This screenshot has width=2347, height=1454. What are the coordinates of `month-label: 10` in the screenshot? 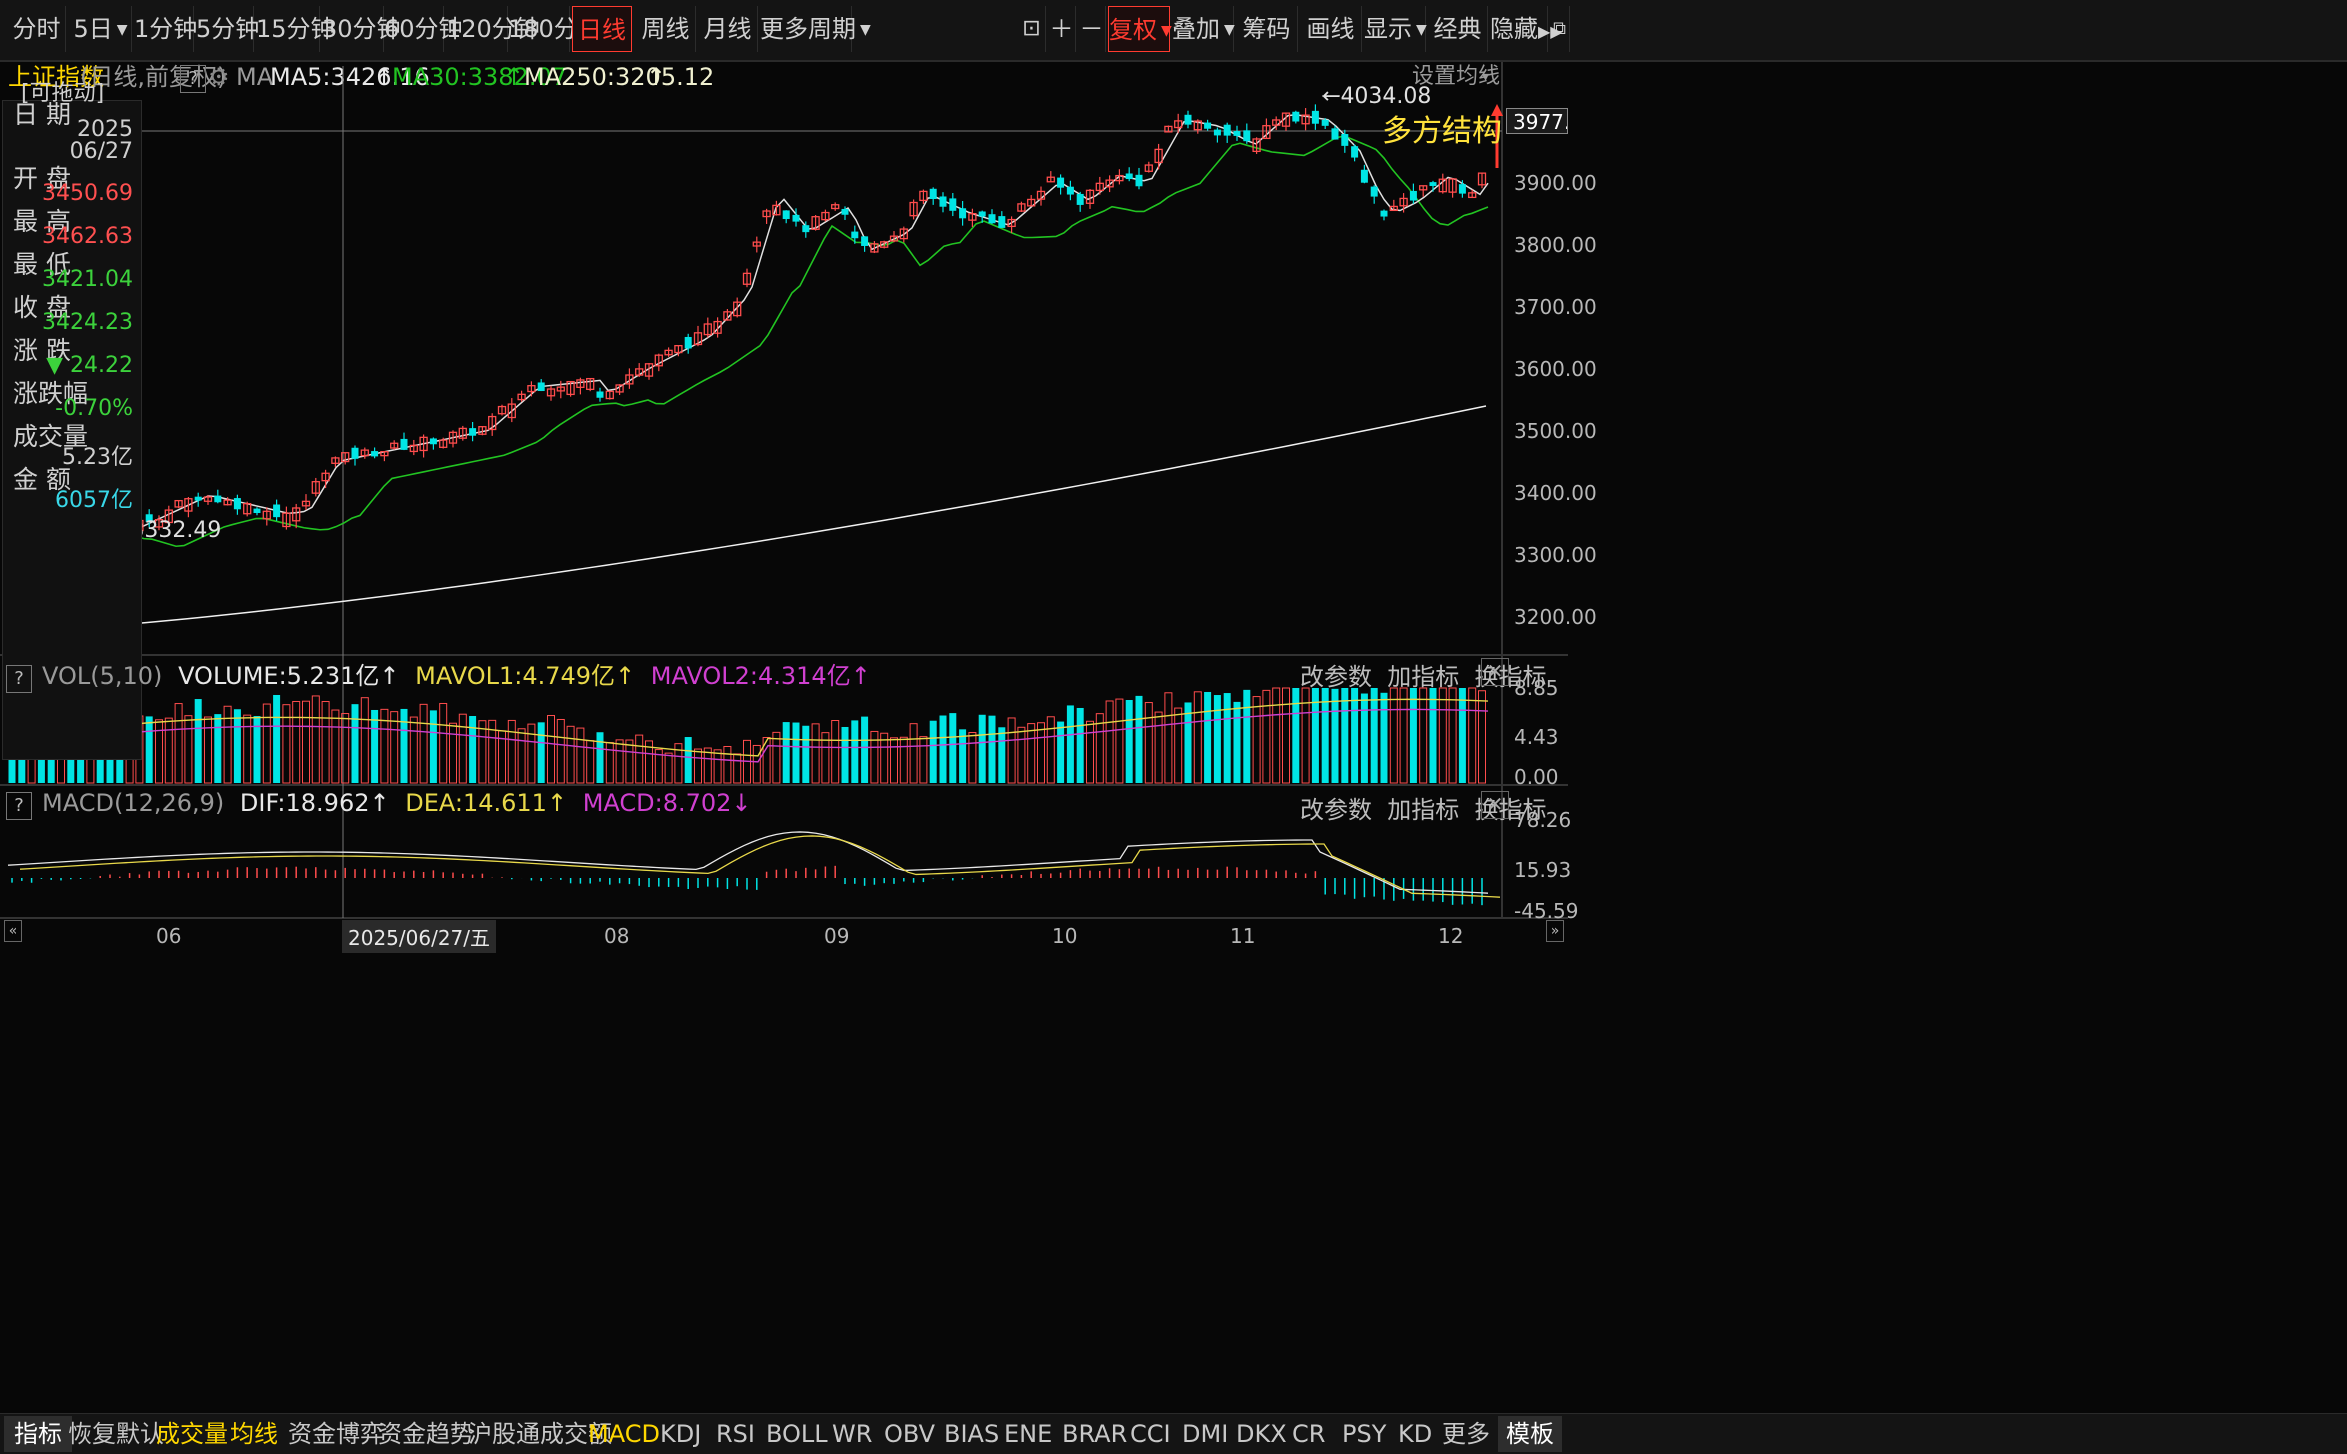 It's located at (1065, 936).